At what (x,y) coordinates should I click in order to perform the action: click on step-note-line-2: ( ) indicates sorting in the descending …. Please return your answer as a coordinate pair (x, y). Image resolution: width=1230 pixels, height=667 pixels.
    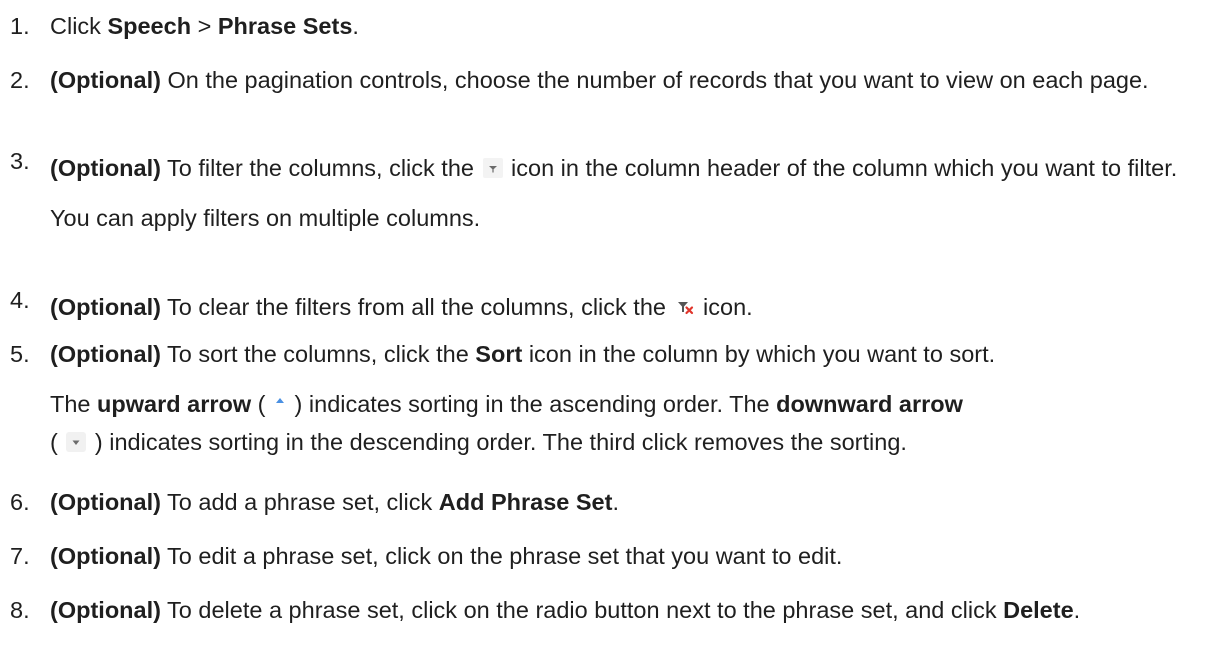
    Looking at the image, I should click on (478, 442).